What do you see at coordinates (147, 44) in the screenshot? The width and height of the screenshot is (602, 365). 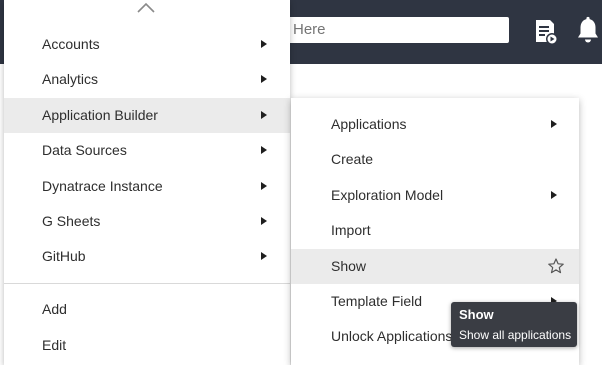 I see `menu-item-accounts: Accounts` at bounding box center [147, 44].